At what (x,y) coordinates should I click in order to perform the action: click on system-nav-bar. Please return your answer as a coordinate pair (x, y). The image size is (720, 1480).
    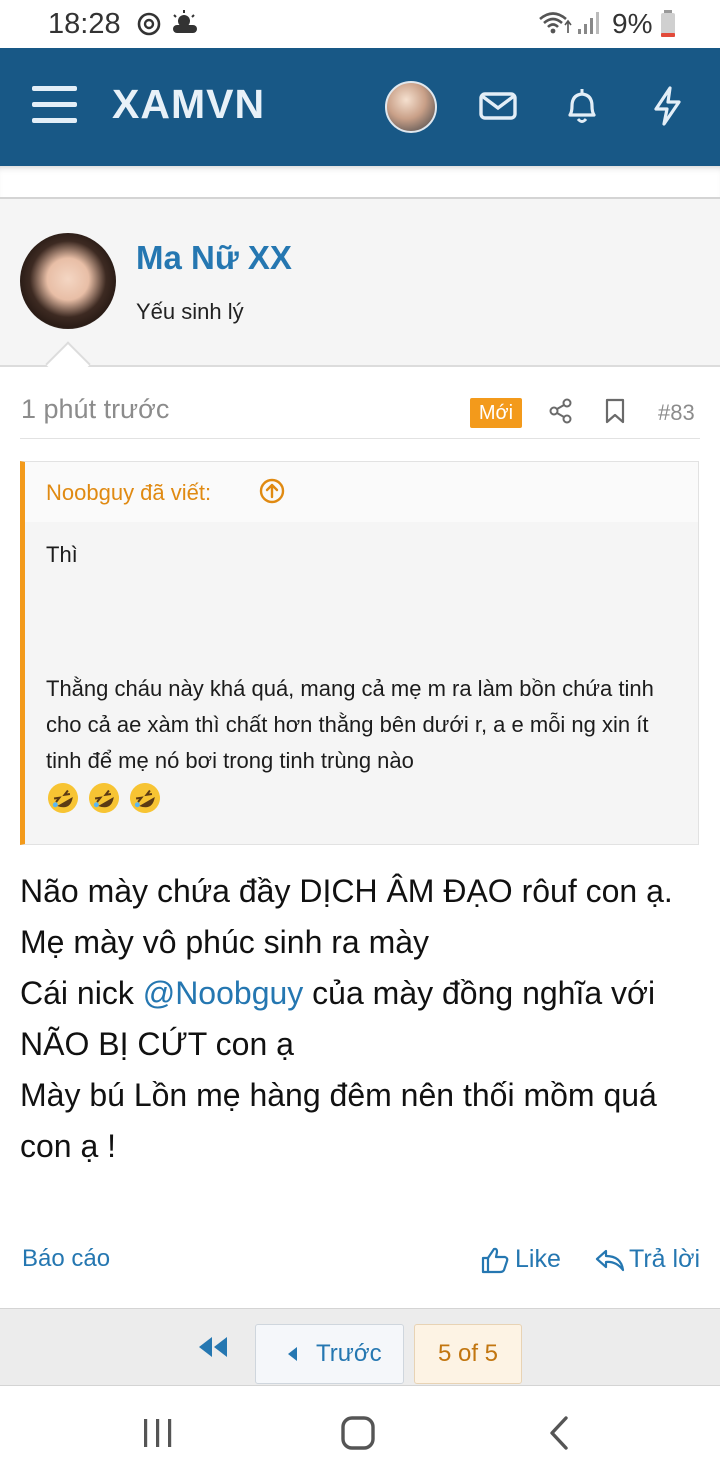
    Looking at the image, I should click on (360, 1433).